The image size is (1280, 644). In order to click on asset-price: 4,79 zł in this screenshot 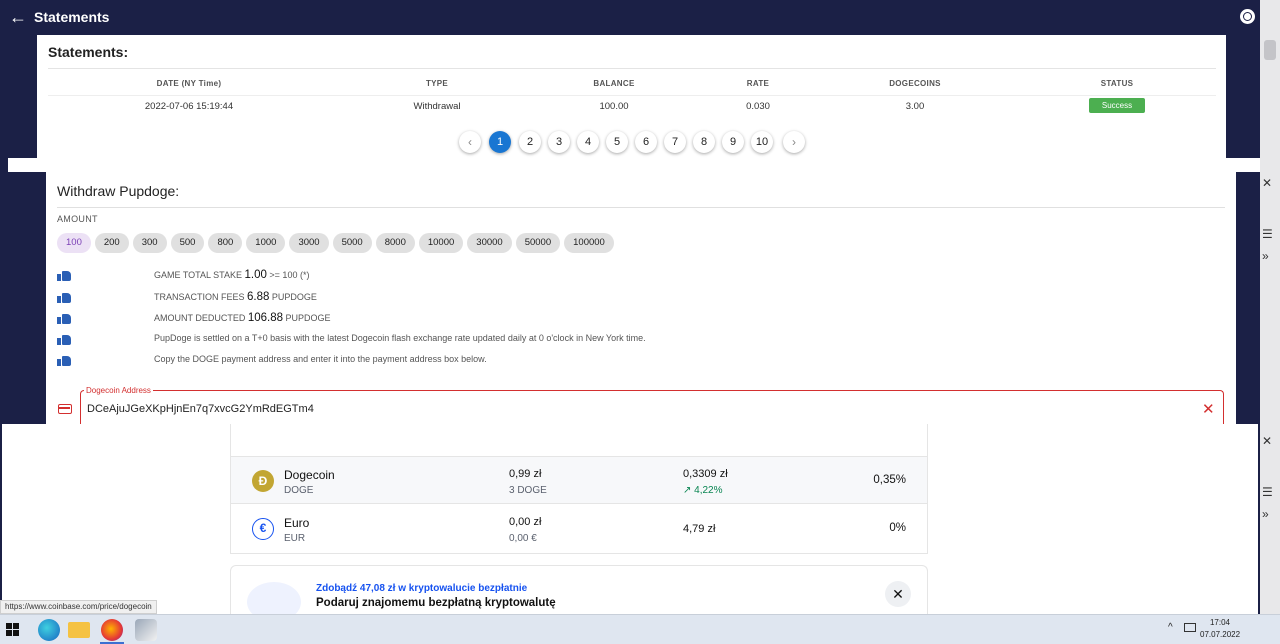, I will do `click(699, 529)`.